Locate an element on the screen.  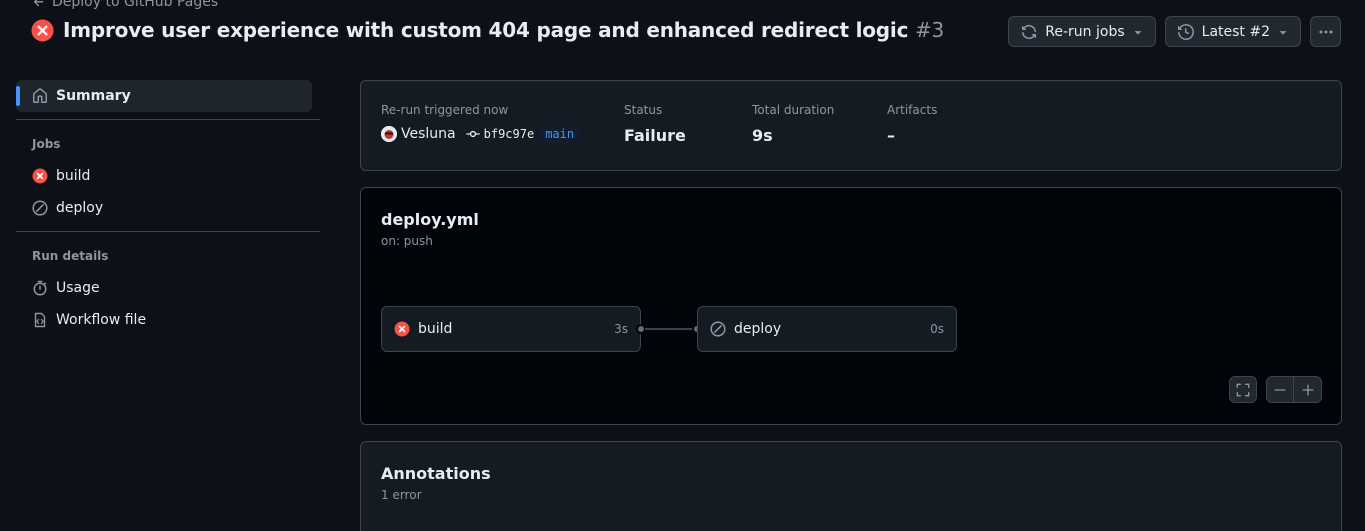
zoom-out-button is located at coordinates (1280, 389).